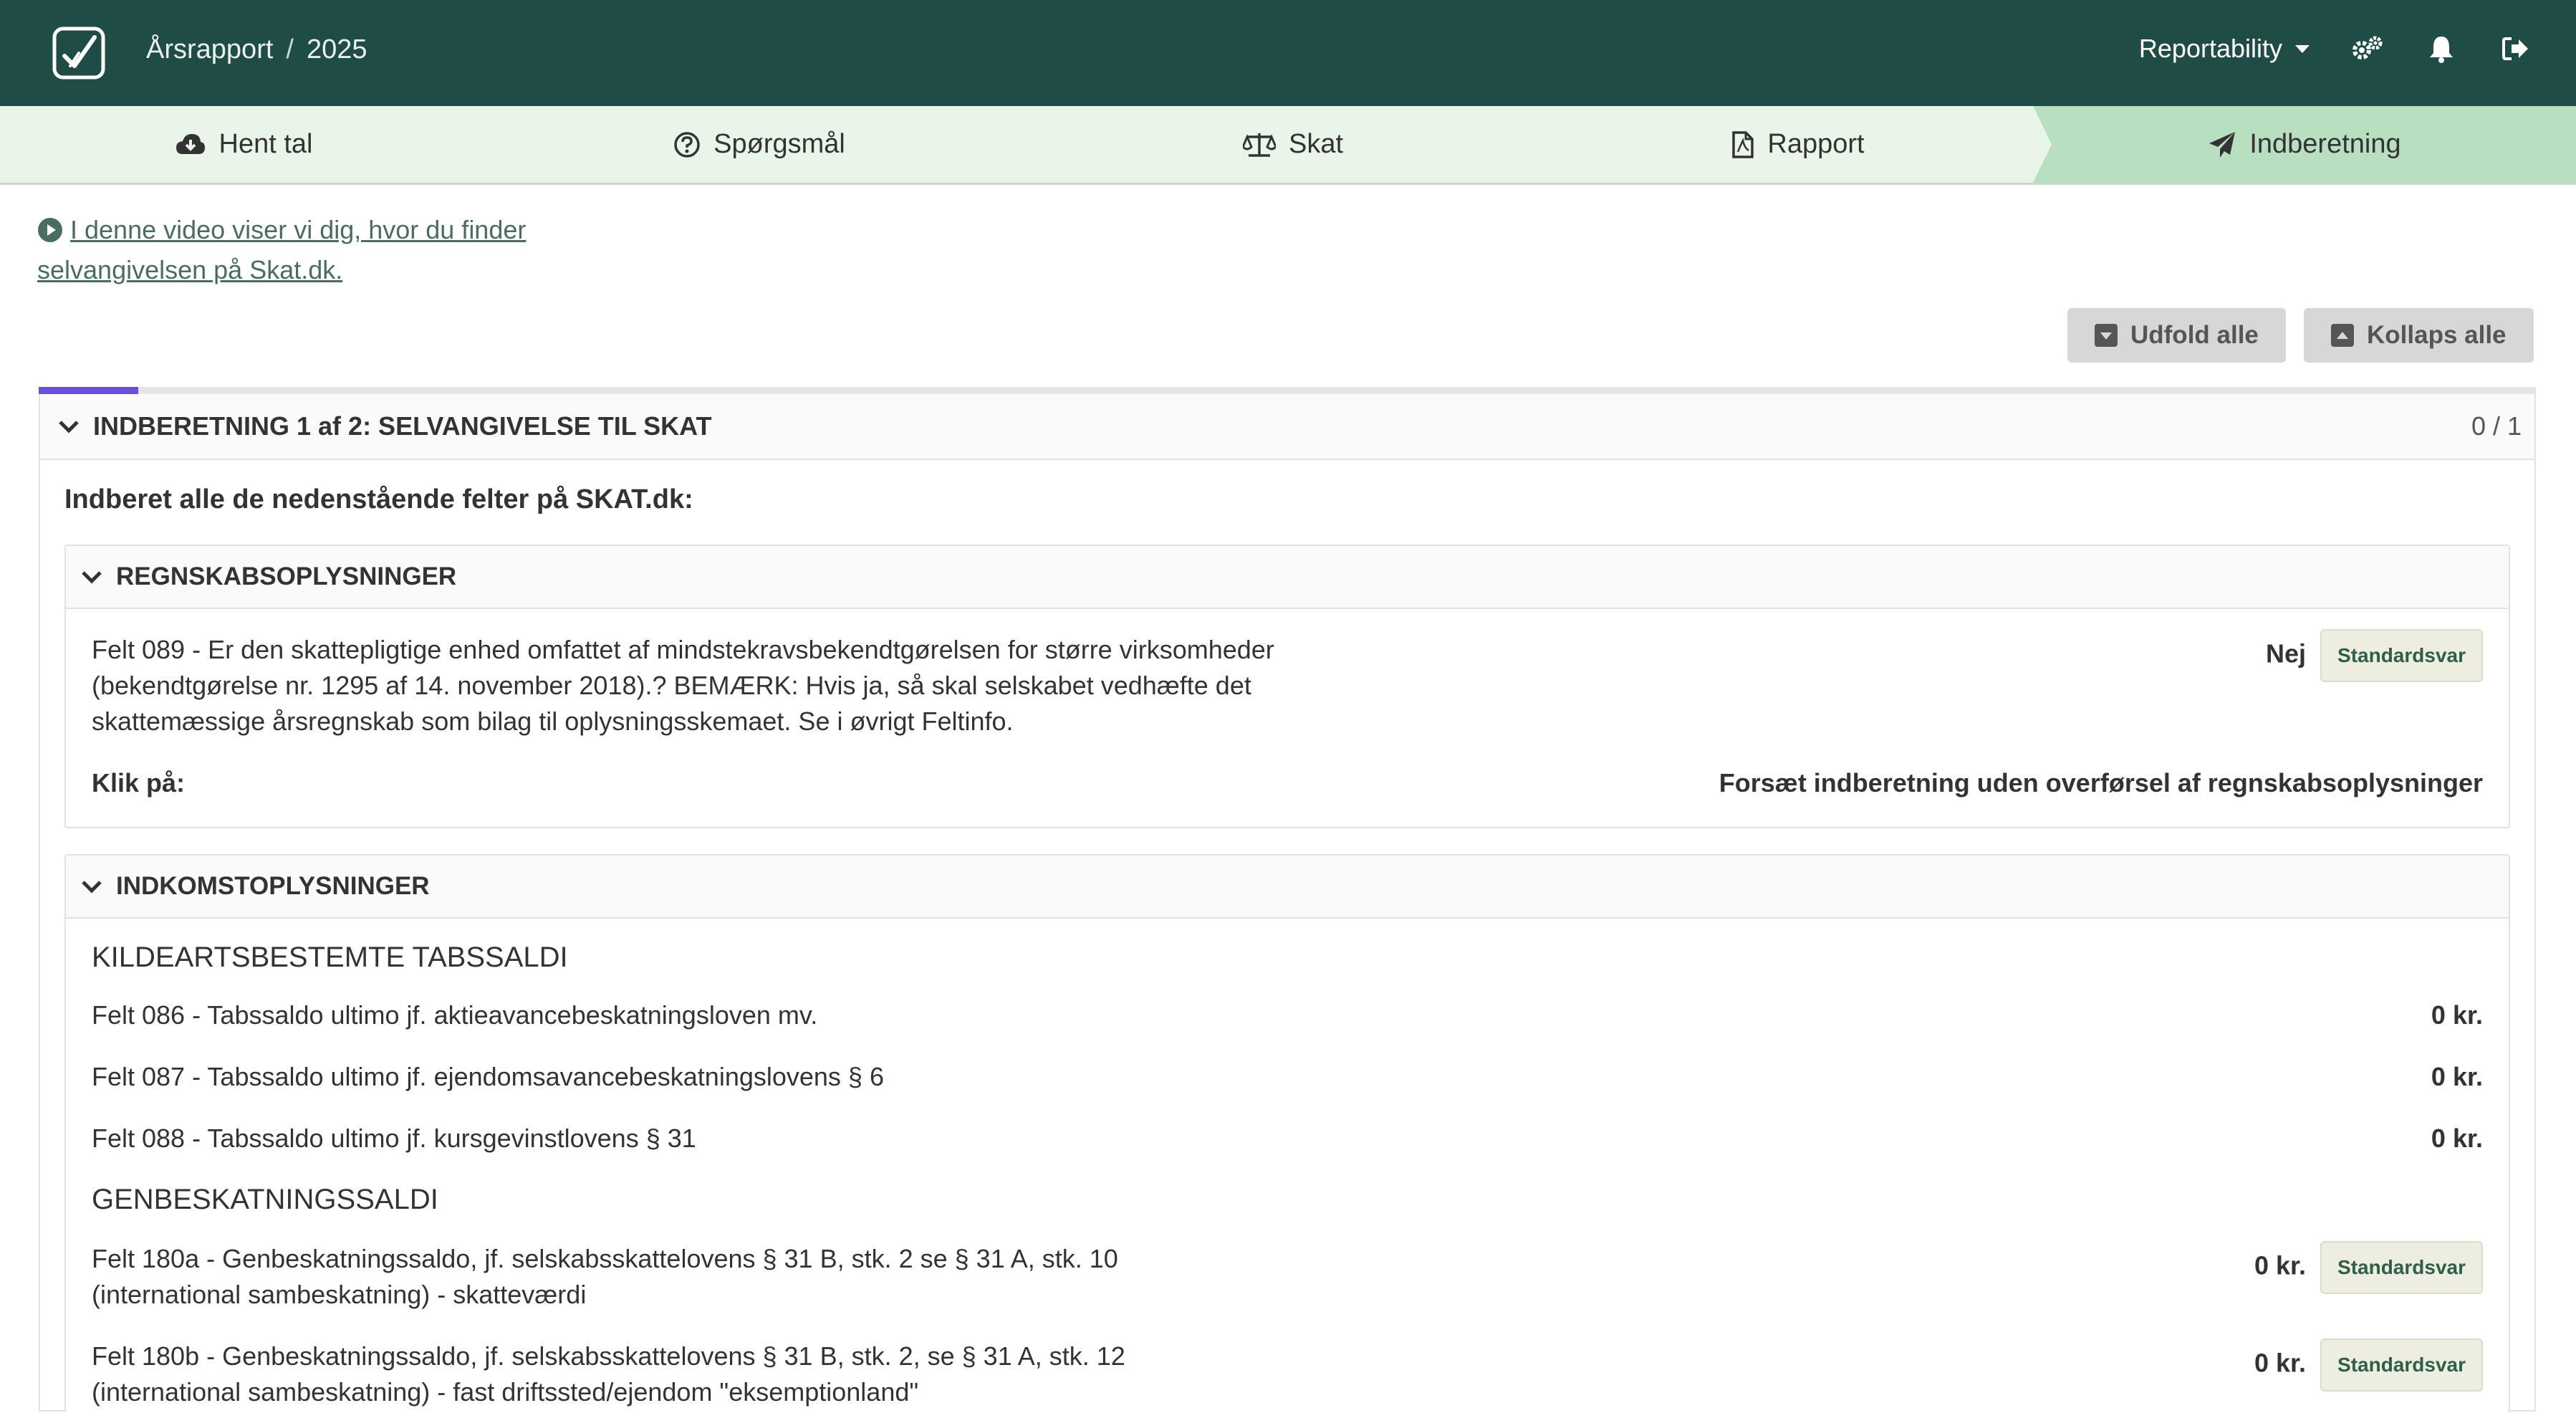 Image resolution: width=2576 pixels, height=1413 pixels. What do you see at coordinates (265, 144) in the screenshot?
I see `tab-label: Hent tal` at bounding box center [265, 144].